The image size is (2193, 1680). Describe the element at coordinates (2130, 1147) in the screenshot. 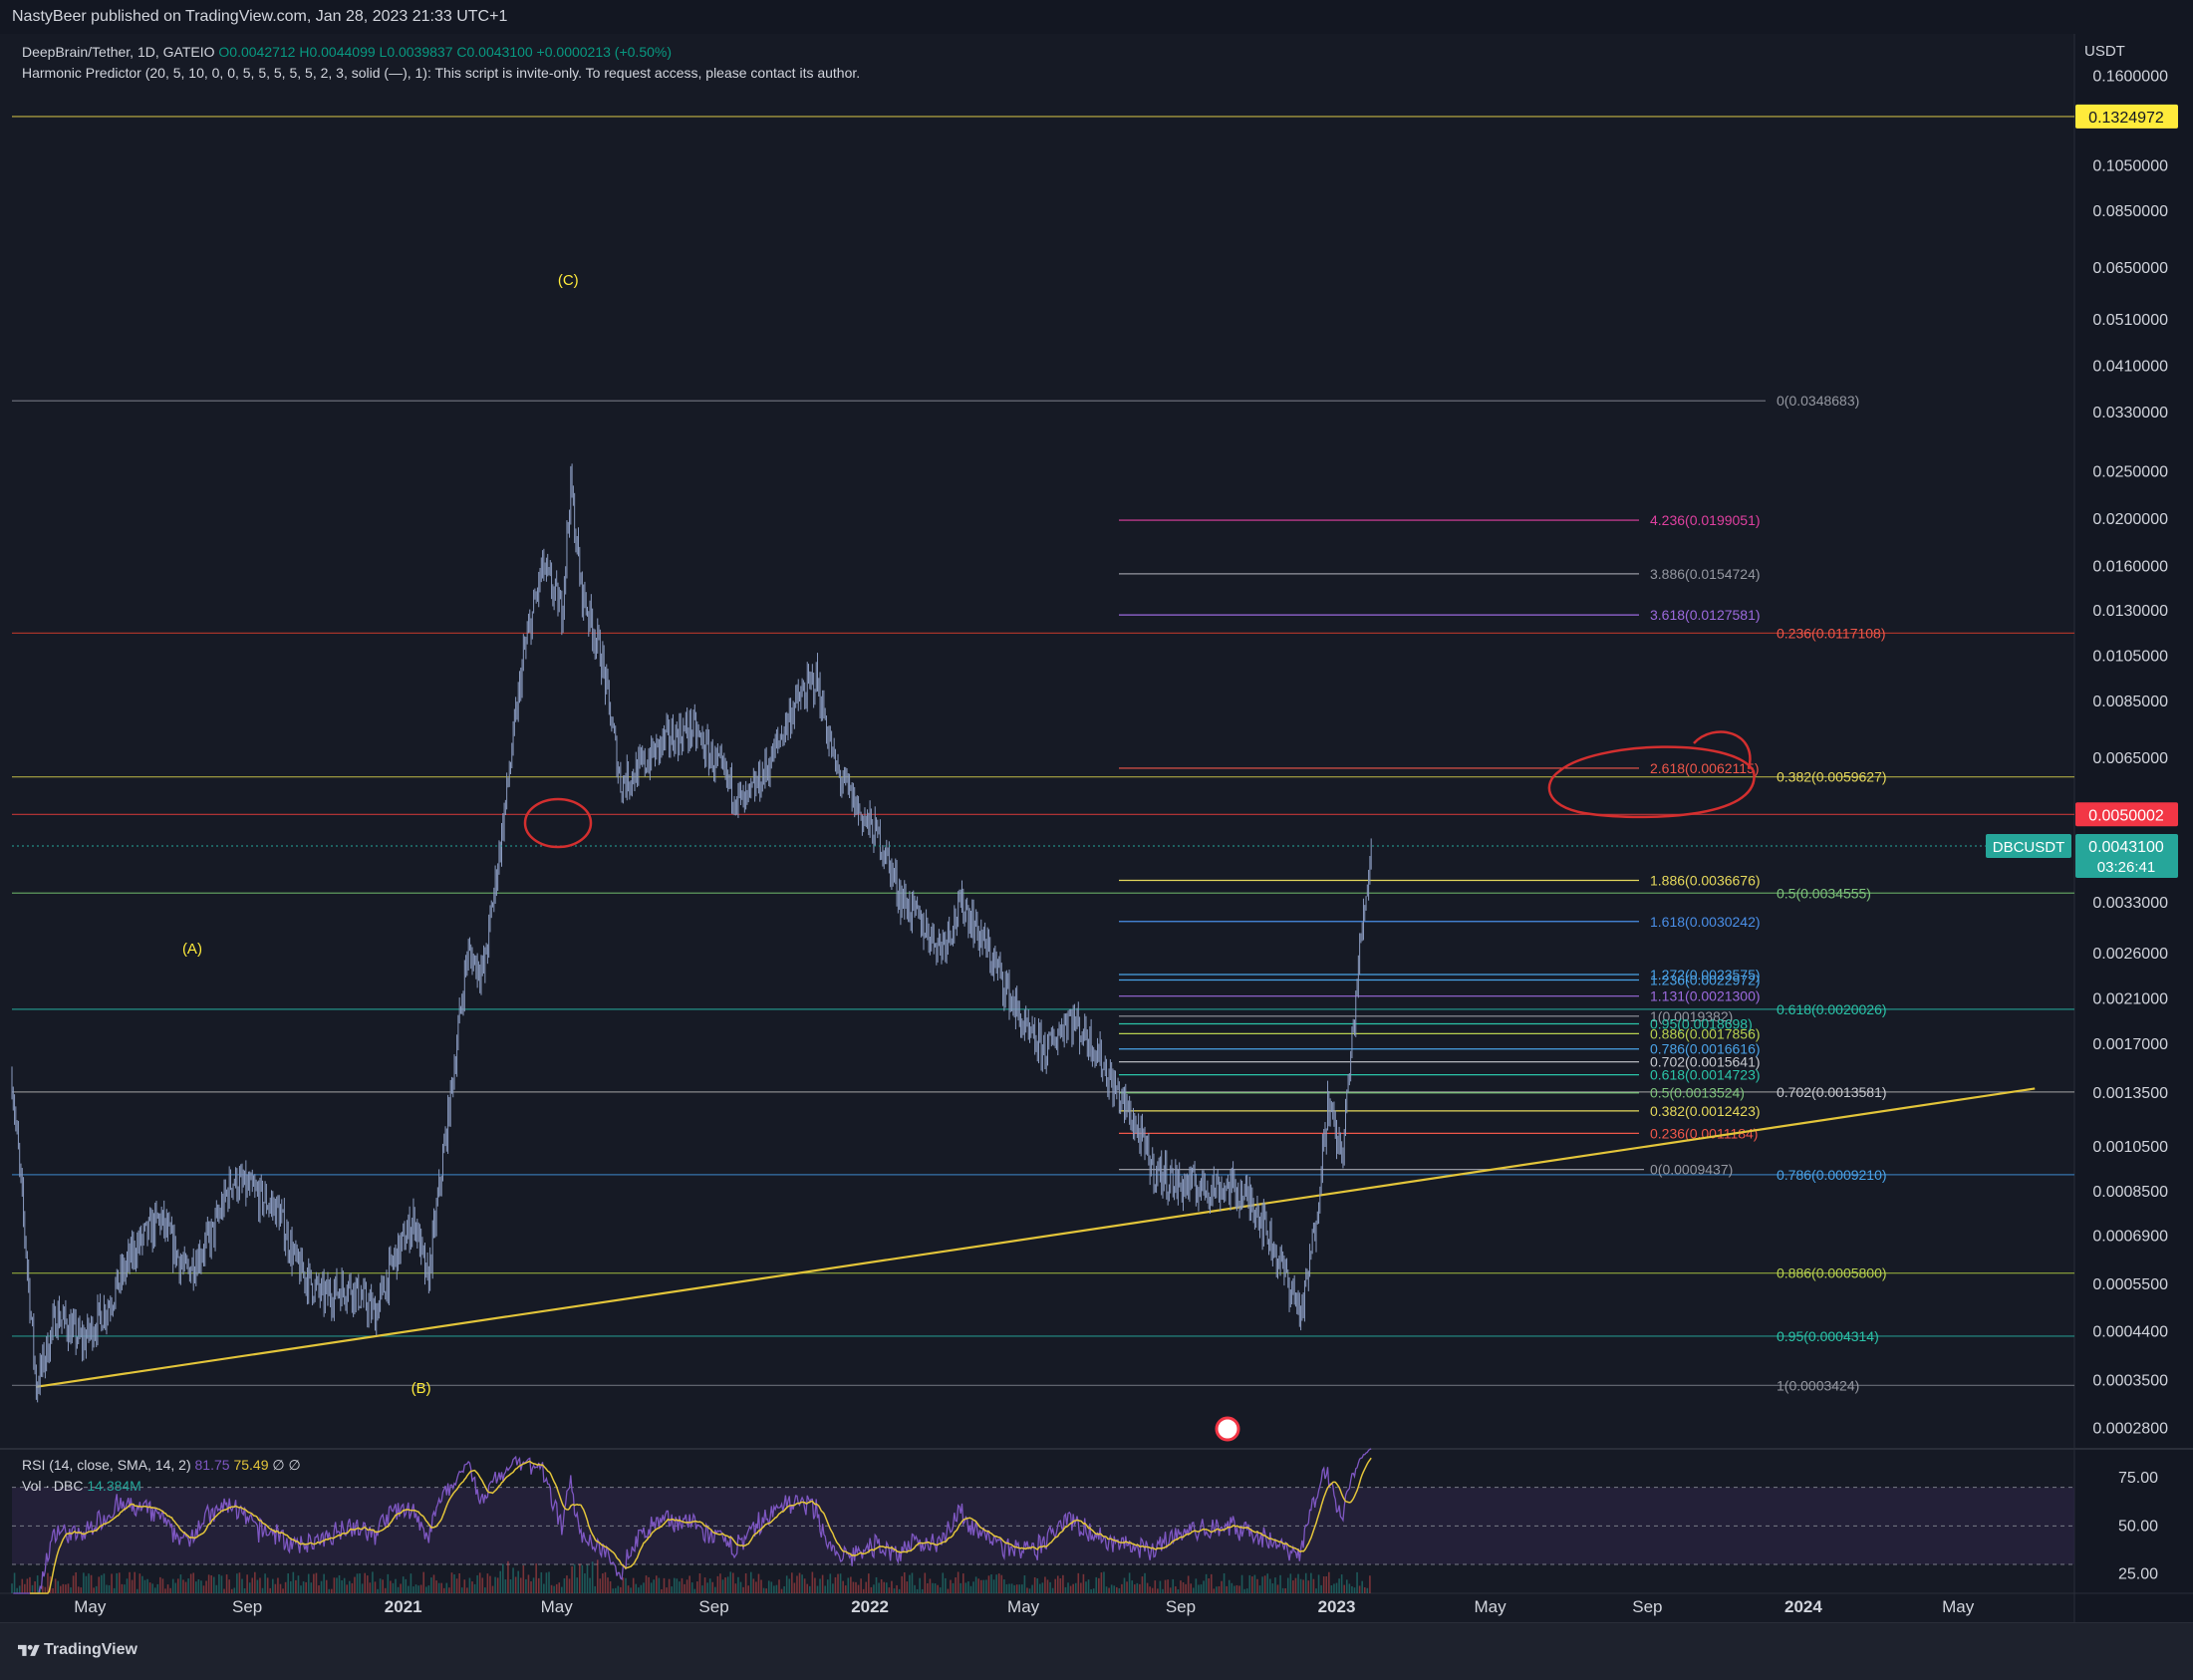

I see `price-tick-label: 0.0010500` at that location.